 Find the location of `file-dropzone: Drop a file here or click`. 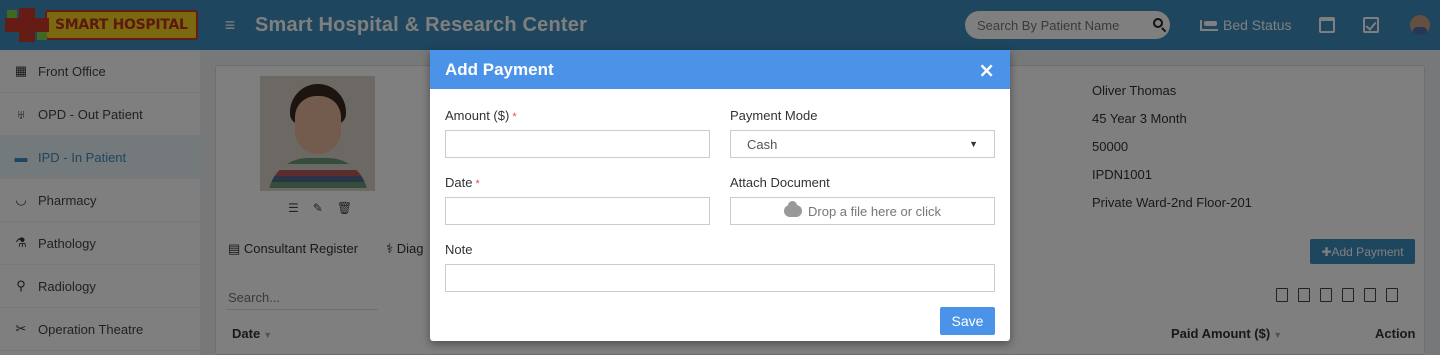

file-dropzone: Drop a file here or click is located at coordinates (862, 211).